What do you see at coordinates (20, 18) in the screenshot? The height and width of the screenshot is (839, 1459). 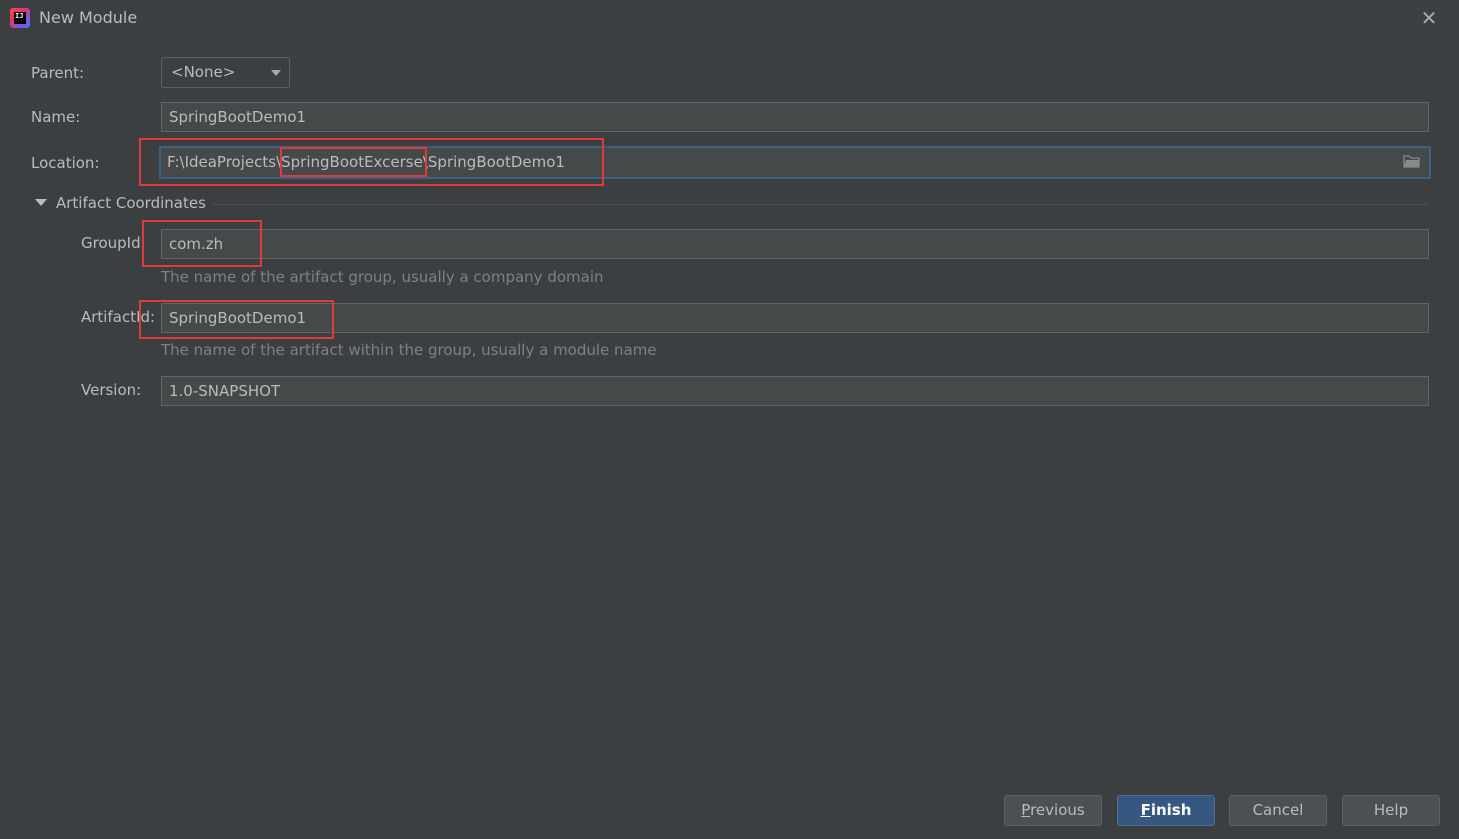 I see `app-icon: IJ` at bounding box center [20, 18].